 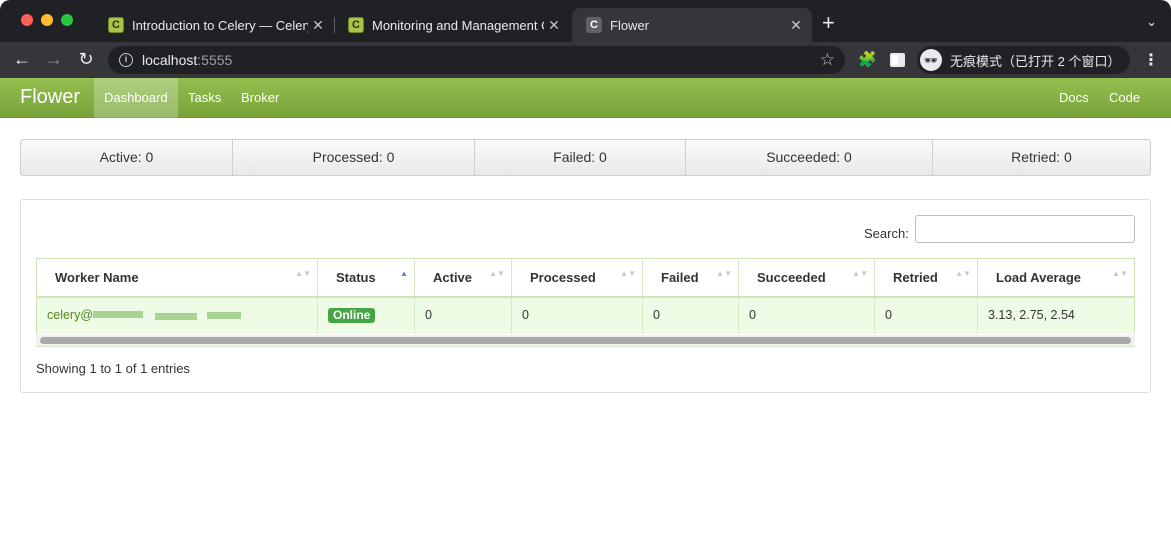 I want to click on forward-arrow-icon: →, so click(x=54, y=59).